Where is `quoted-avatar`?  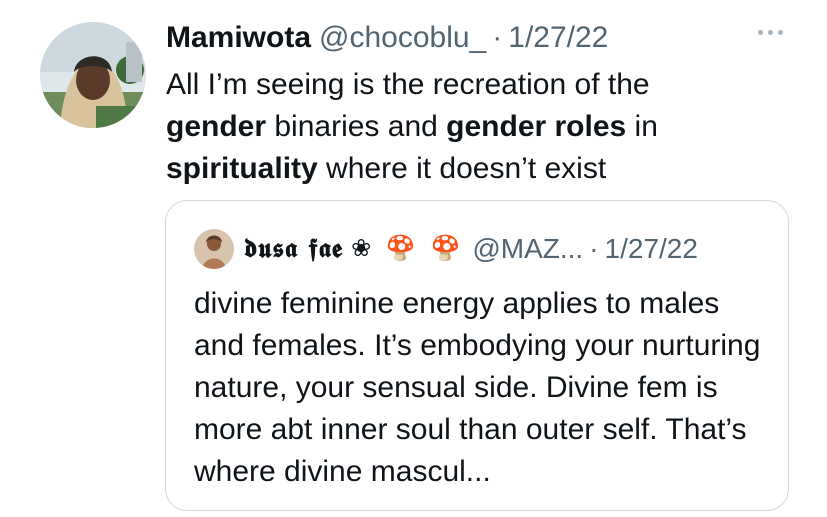
quoted-avatar is located at coordinates (214, 249).